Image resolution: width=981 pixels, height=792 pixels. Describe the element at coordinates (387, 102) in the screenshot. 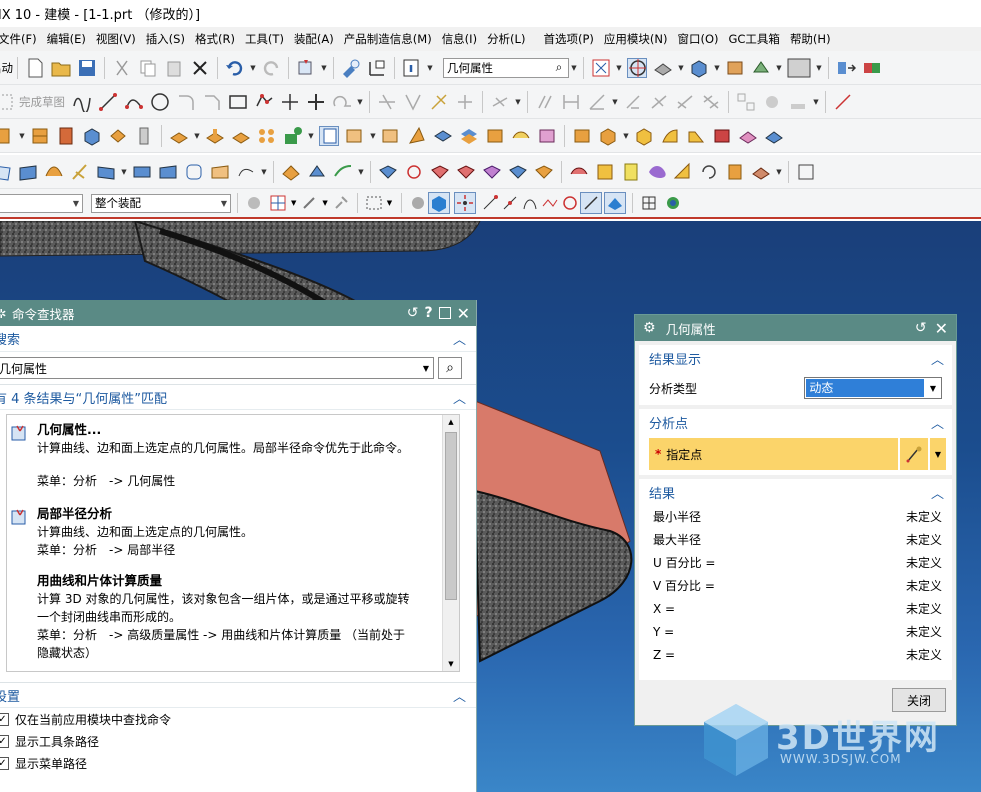

I see `trim-icon` at that location.